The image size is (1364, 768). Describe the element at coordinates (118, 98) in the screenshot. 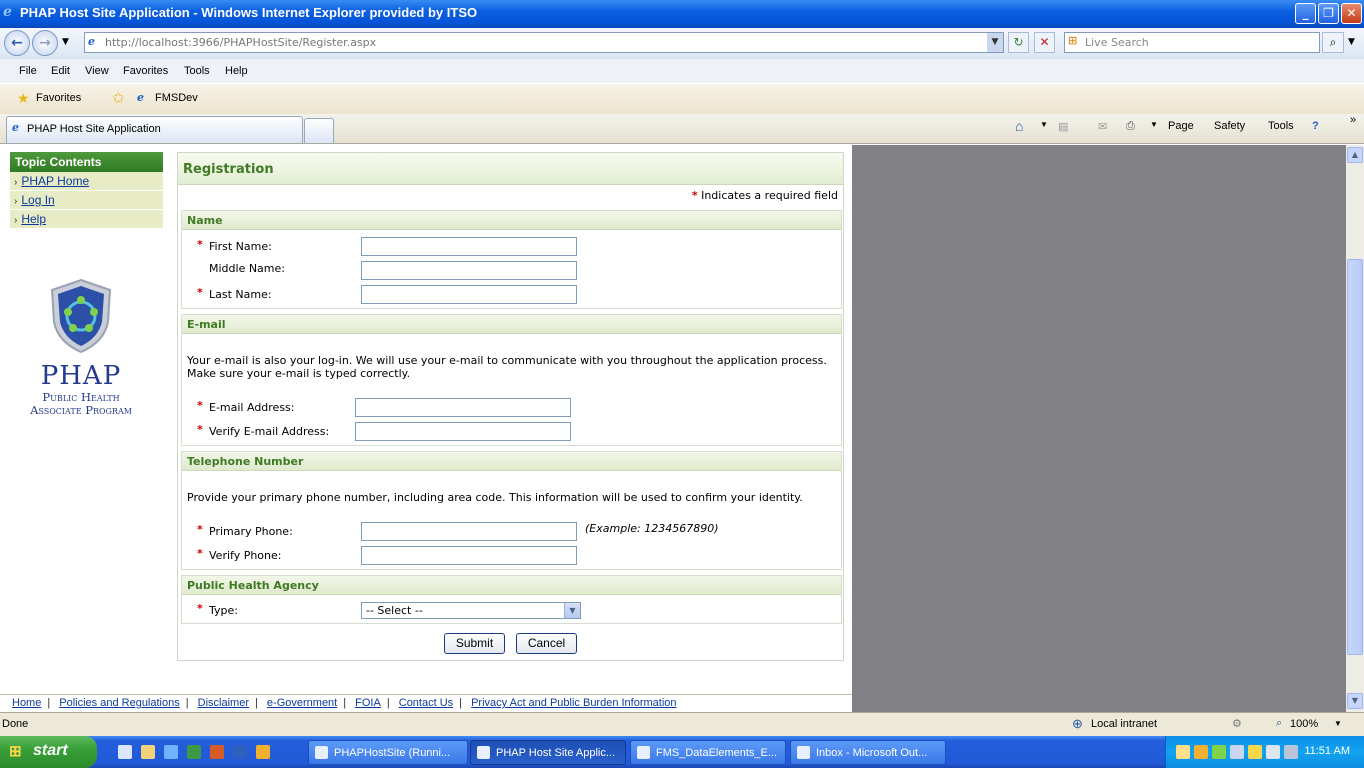

I see `add-favorite-icon: ✩` at that location.